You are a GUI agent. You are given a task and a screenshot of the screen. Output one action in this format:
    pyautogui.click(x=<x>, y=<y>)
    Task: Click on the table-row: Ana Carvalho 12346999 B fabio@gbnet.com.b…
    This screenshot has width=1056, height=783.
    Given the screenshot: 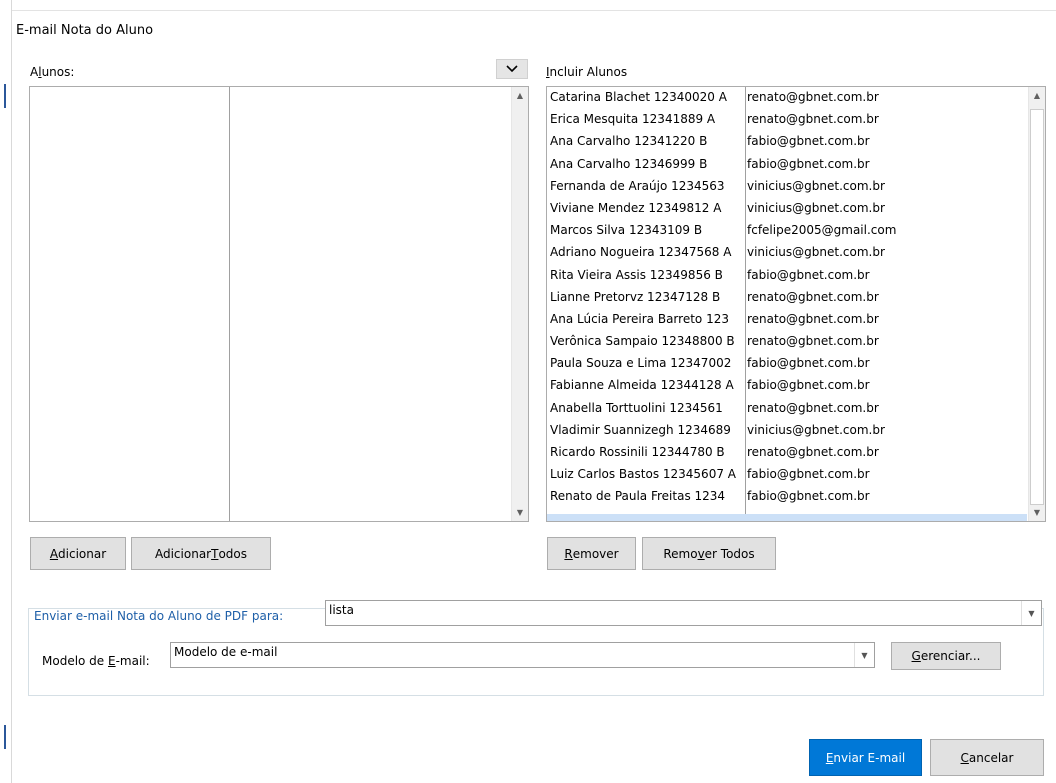 What is the action you would take?
    pyautogui.click(x=787, y=165)
    